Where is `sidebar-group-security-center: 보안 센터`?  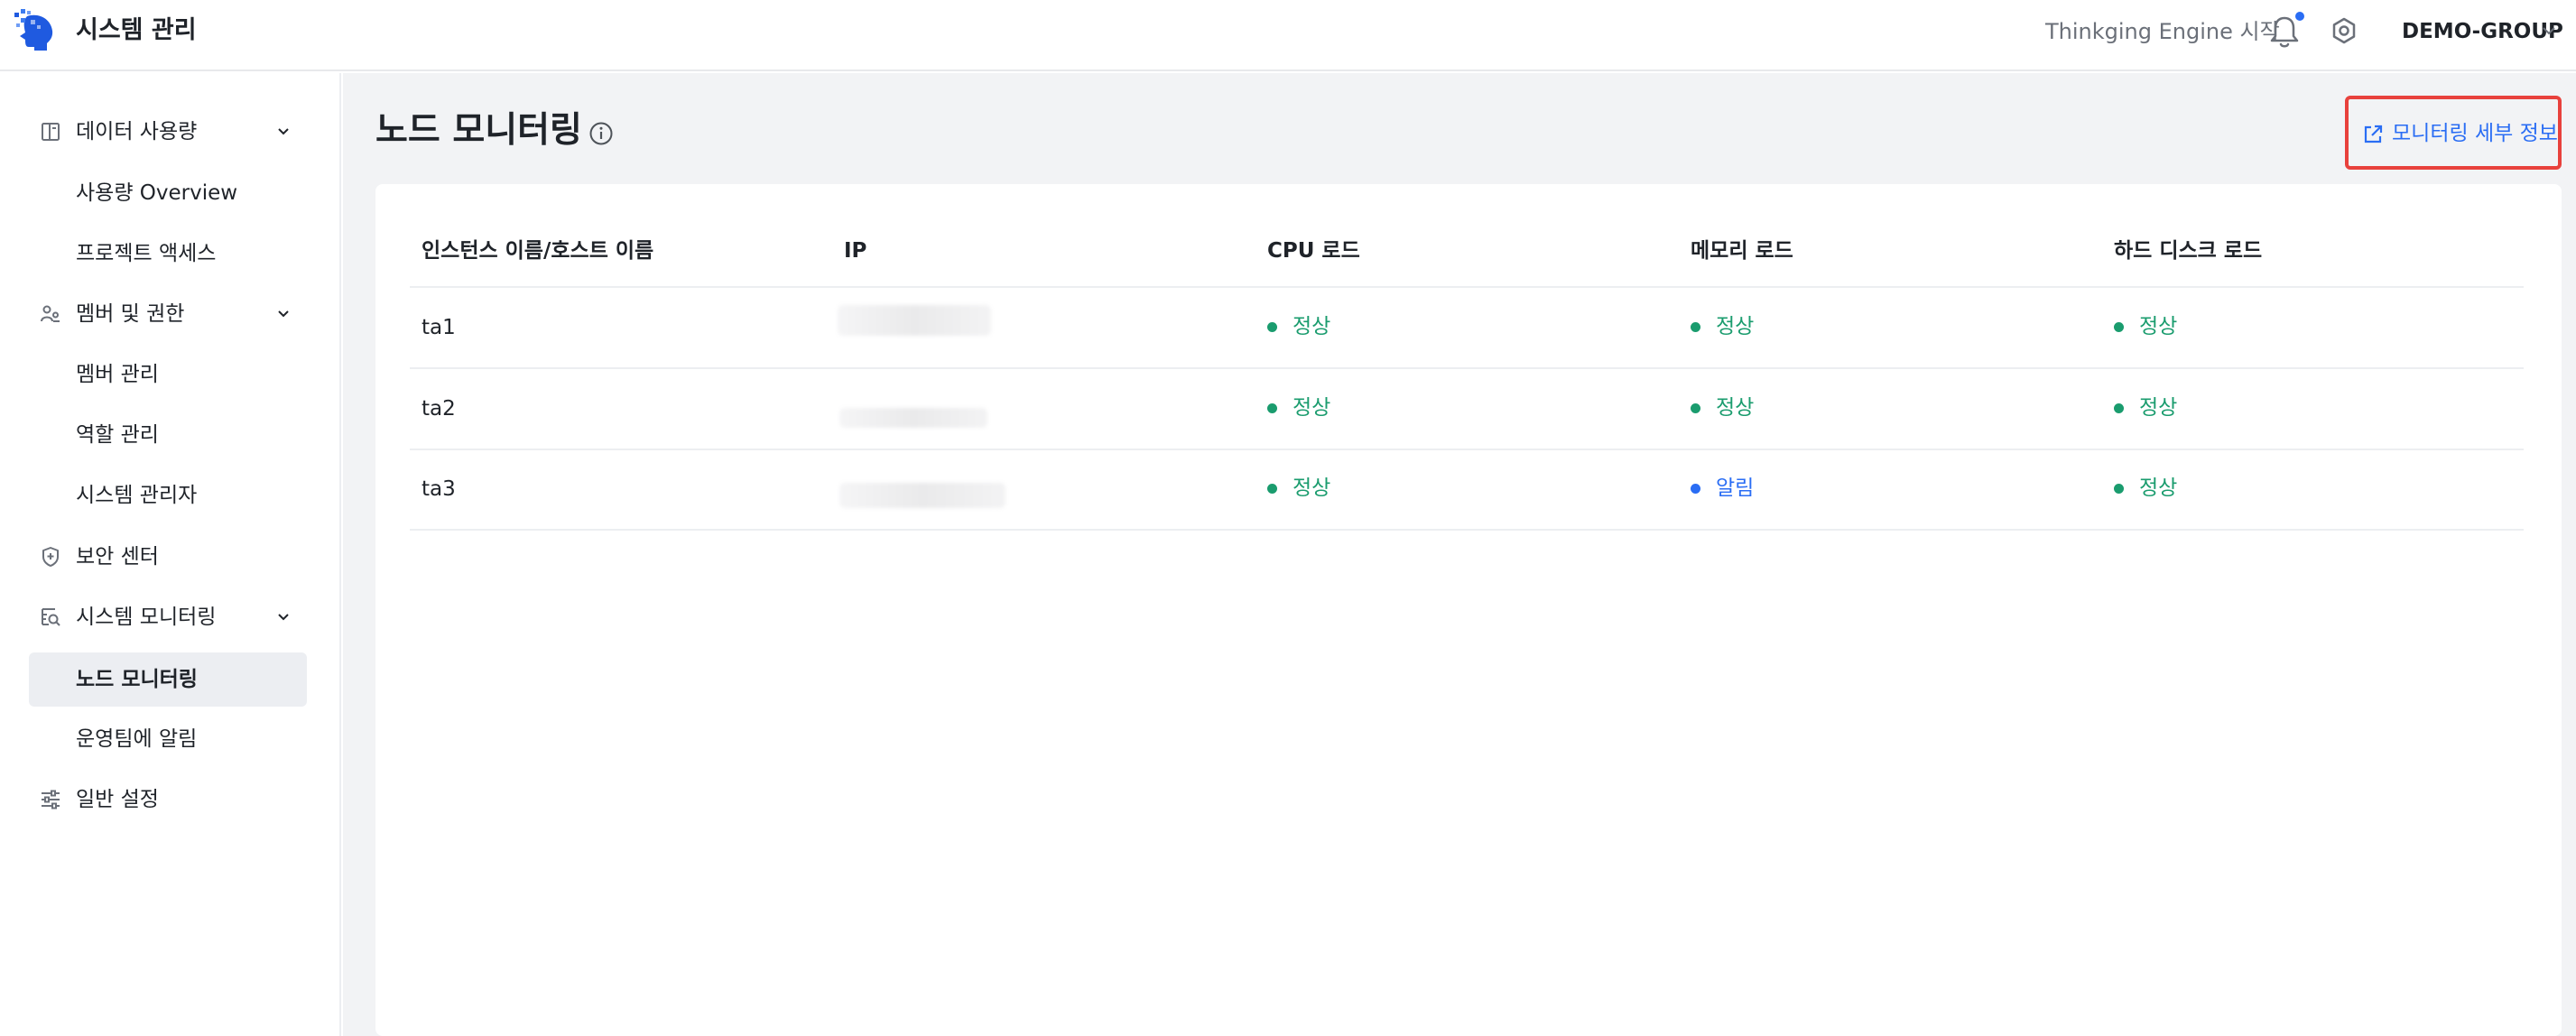 sidebar-group-security-center: 보안 센터 is located at coordinates (168, 557).